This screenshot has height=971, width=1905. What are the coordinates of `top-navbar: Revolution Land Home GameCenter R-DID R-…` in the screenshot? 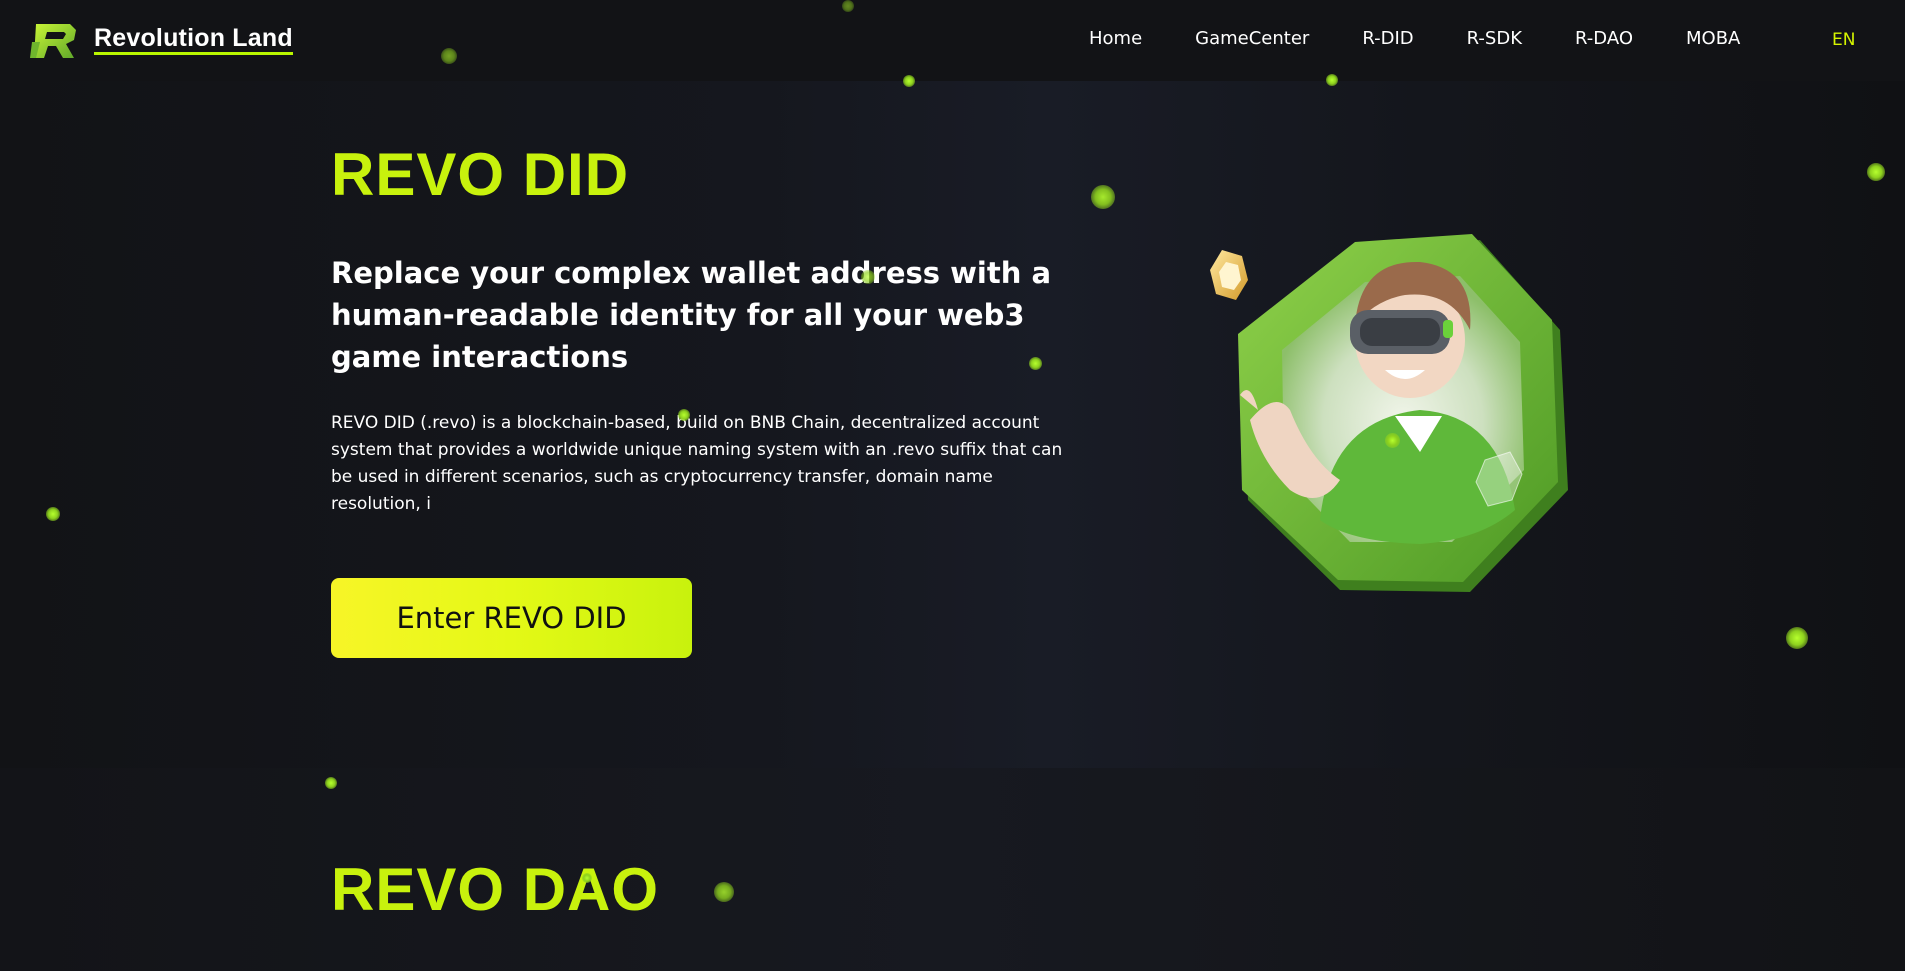 It's located at (952, 40).